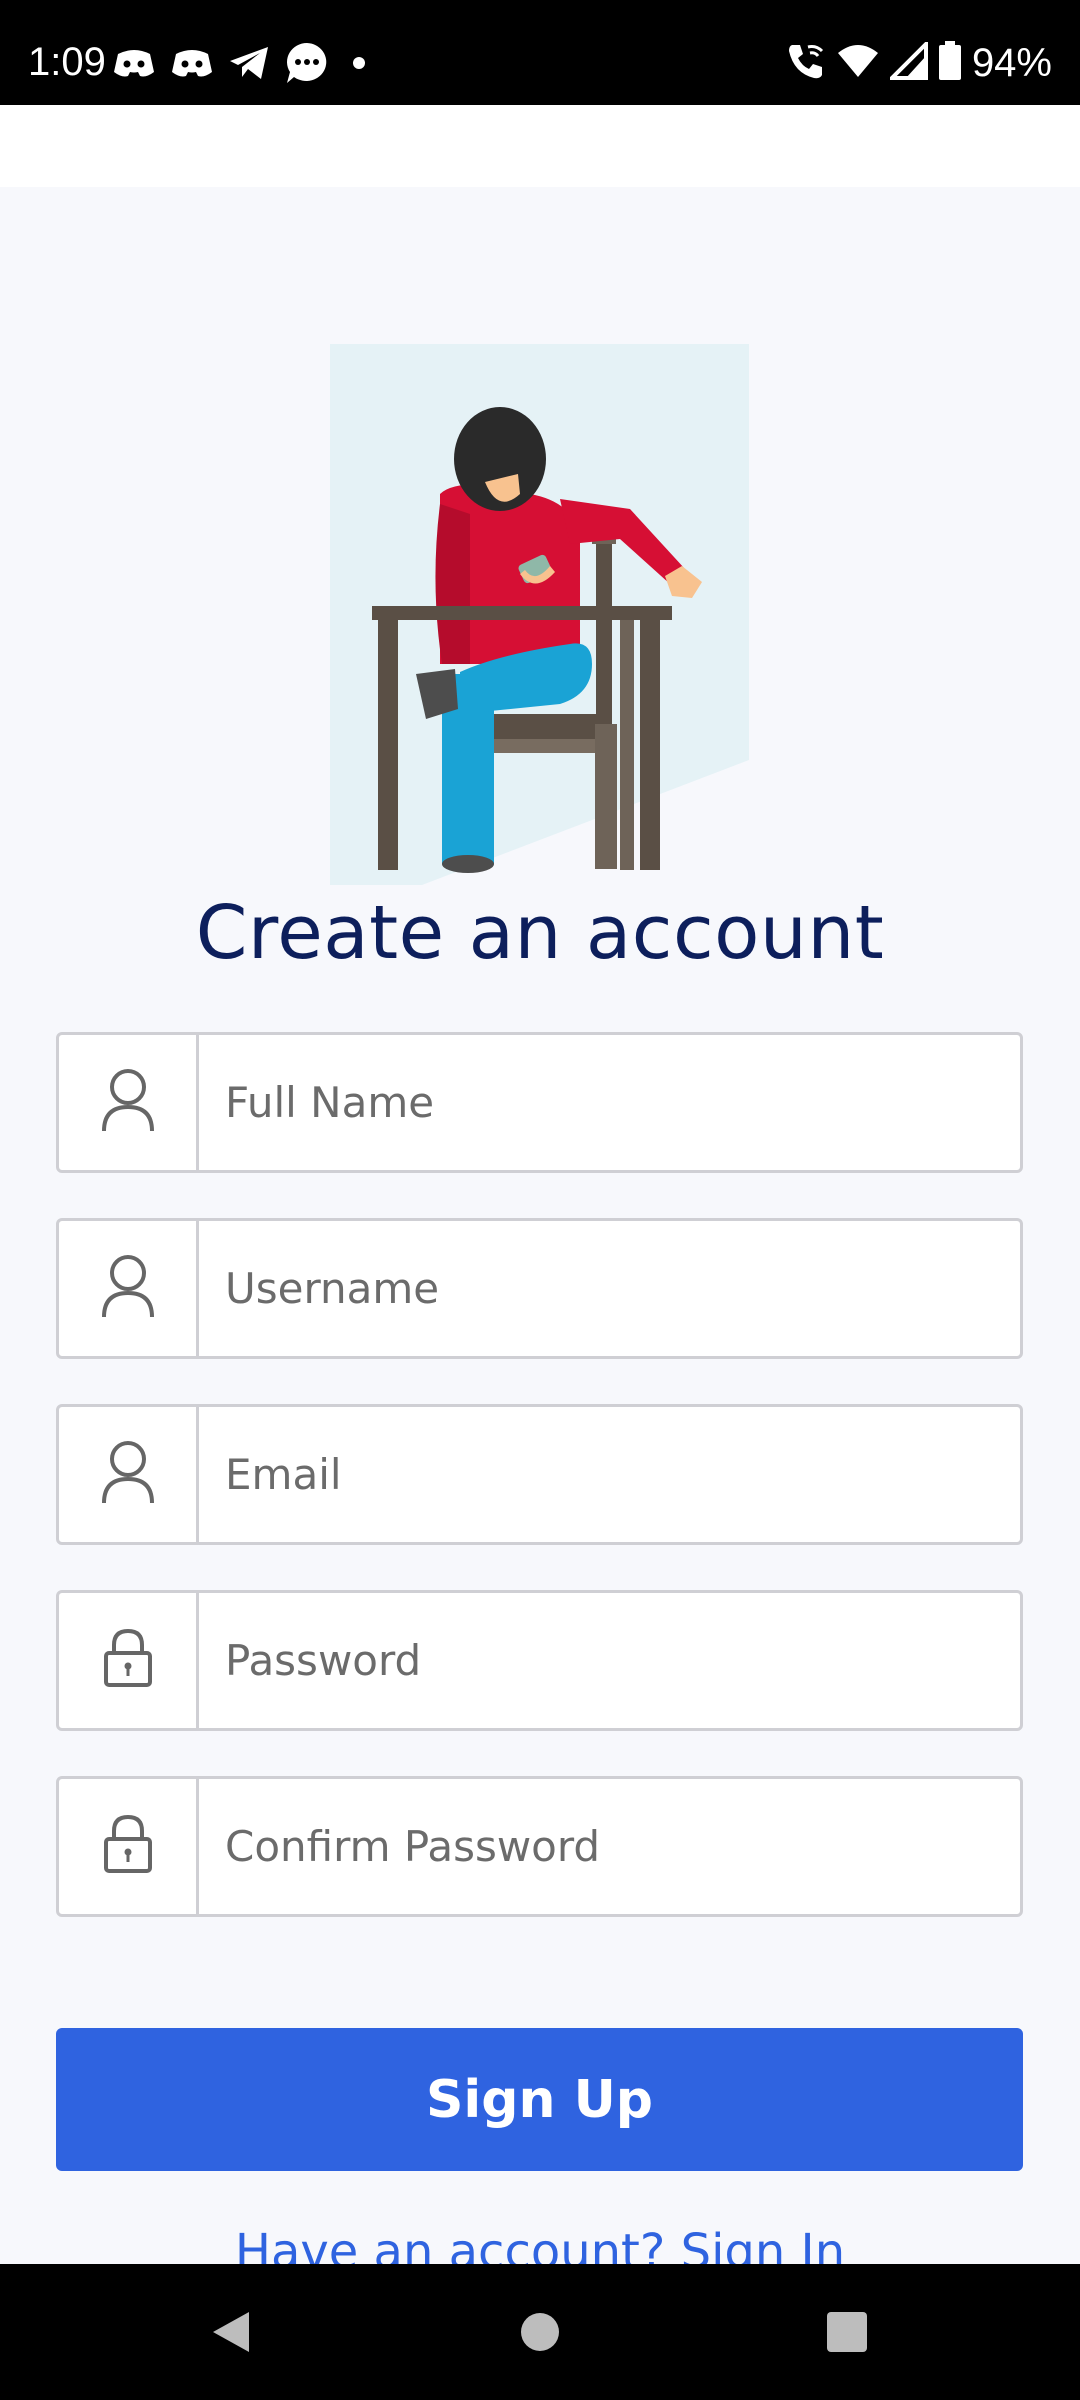 This screenshot has height=2400, width=1080. I want to click on email-field, so click(539, 1474).